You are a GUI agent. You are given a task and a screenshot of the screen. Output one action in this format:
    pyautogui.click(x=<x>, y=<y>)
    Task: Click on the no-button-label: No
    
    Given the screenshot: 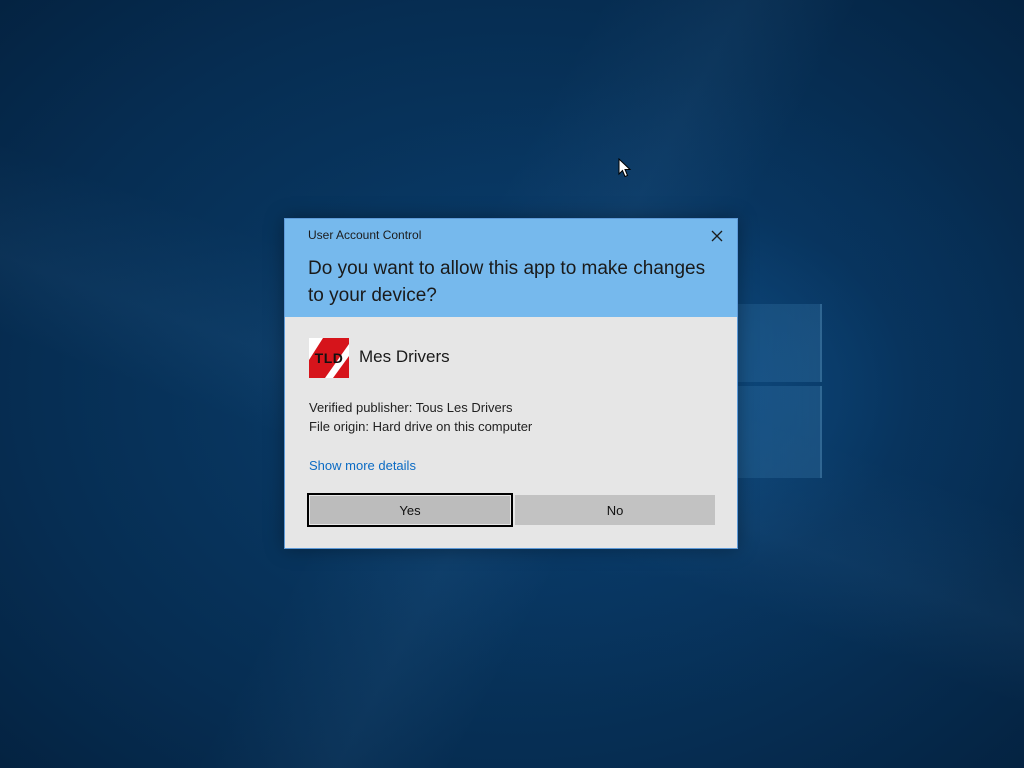 What is the action you would take?
    pyautogui.click(x=615, y=510)
    